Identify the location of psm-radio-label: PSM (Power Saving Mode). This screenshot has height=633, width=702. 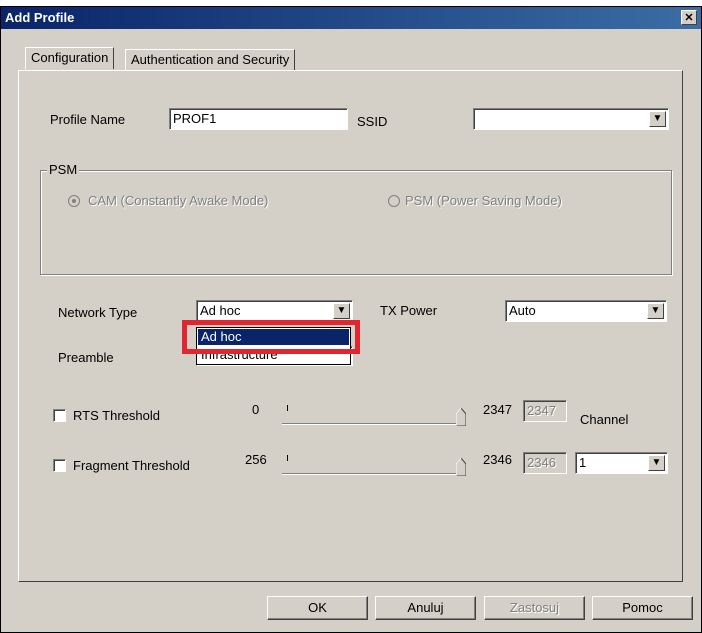
(483, 200).